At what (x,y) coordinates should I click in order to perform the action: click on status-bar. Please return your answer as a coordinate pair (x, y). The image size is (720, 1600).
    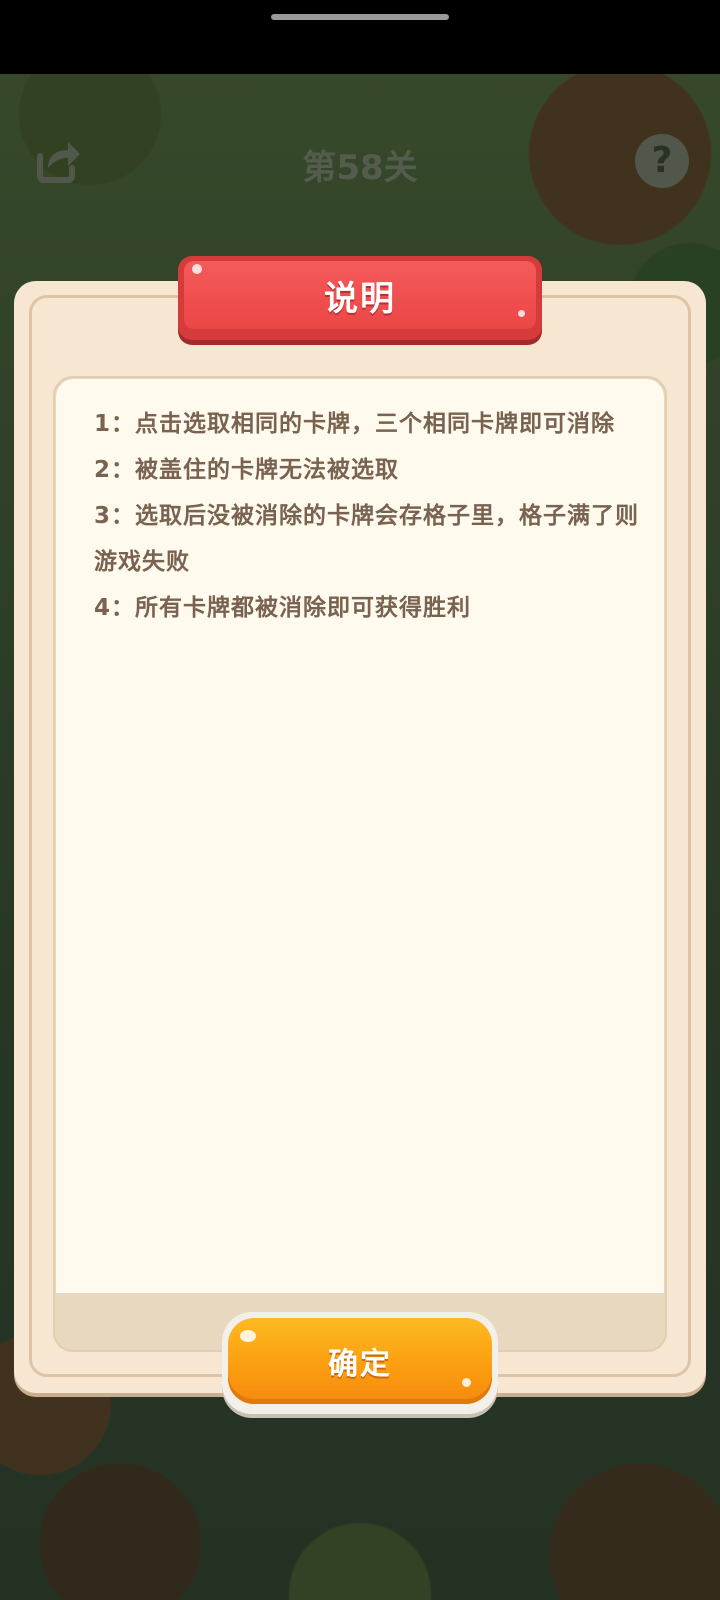
    Looking at the image, I should click on (360, 37).